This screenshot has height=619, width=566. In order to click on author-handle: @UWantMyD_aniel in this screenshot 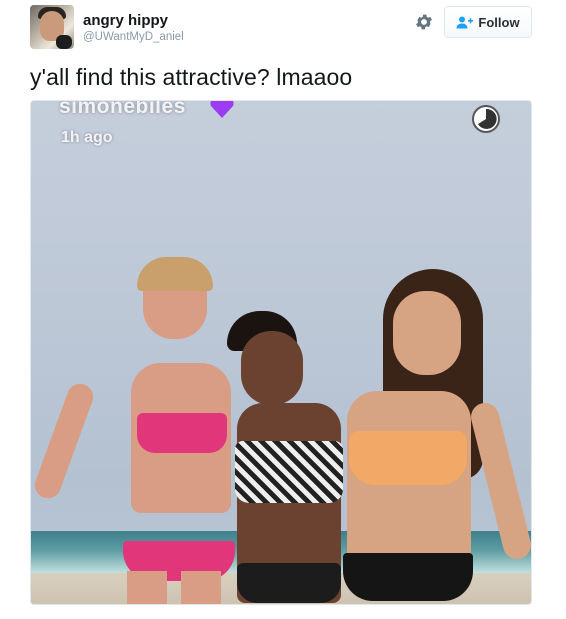, I will do `click(133, 37)`.